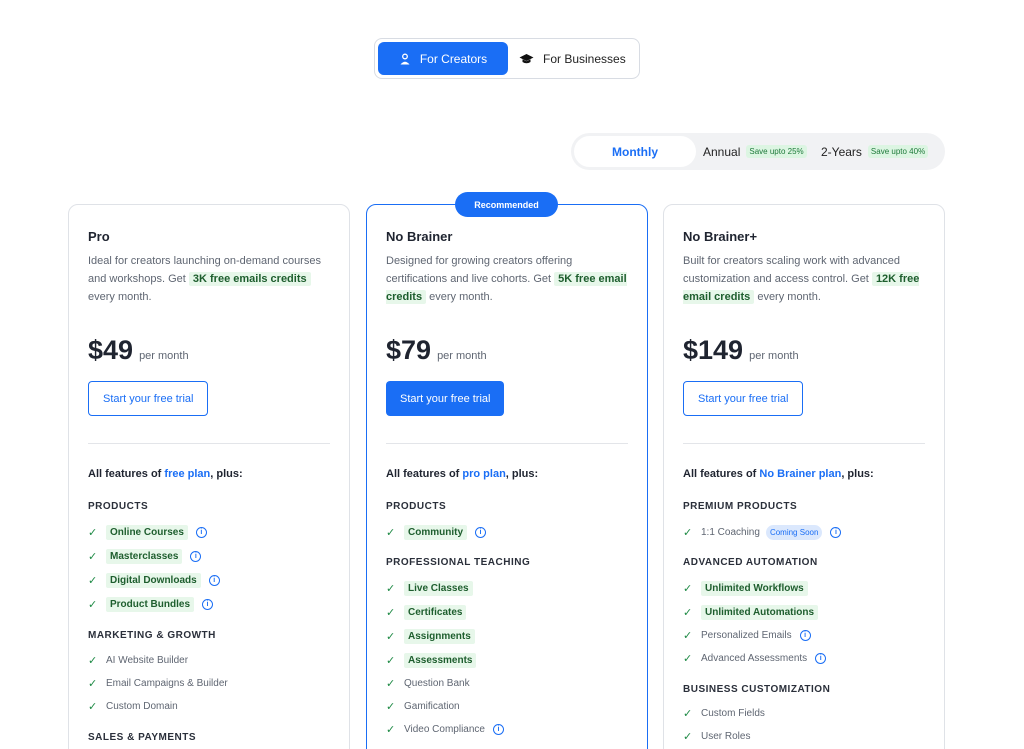 This screenshot has height=749, width=1024. What do you see at coordinates (151, 604) in the screenshot?
I see `feature-item: ✓ Product Bundles i` at bounding box center [151, 604].